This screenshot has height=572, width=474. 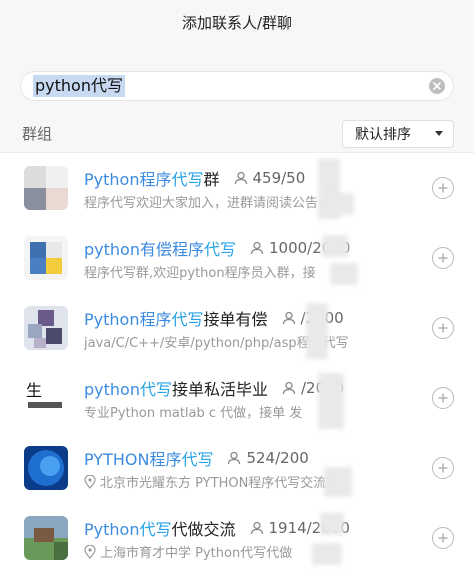 What do you see at coordinates (237, 188) in the screenshot?
I see `list-item: Python程序代写群 459/50 程序代写欢迎大家加入，进群请阅读公告，` at bounding box center [237, 188].